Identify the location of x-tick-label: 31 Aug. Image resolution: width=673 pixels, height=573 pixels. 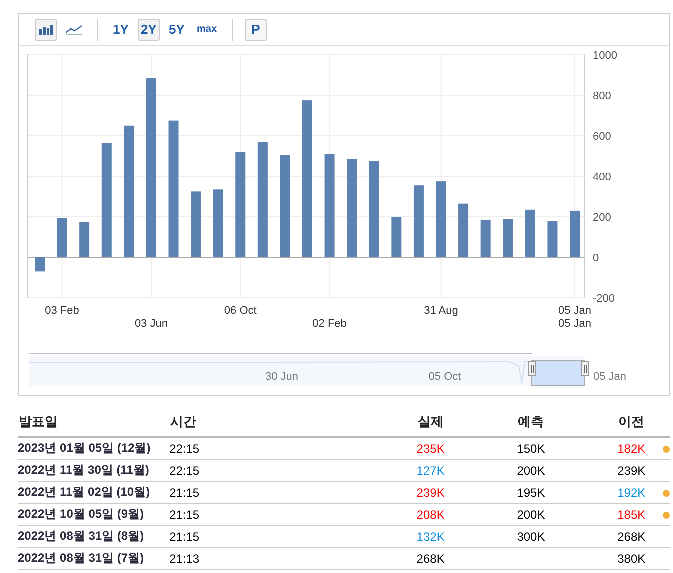
(441, 311).